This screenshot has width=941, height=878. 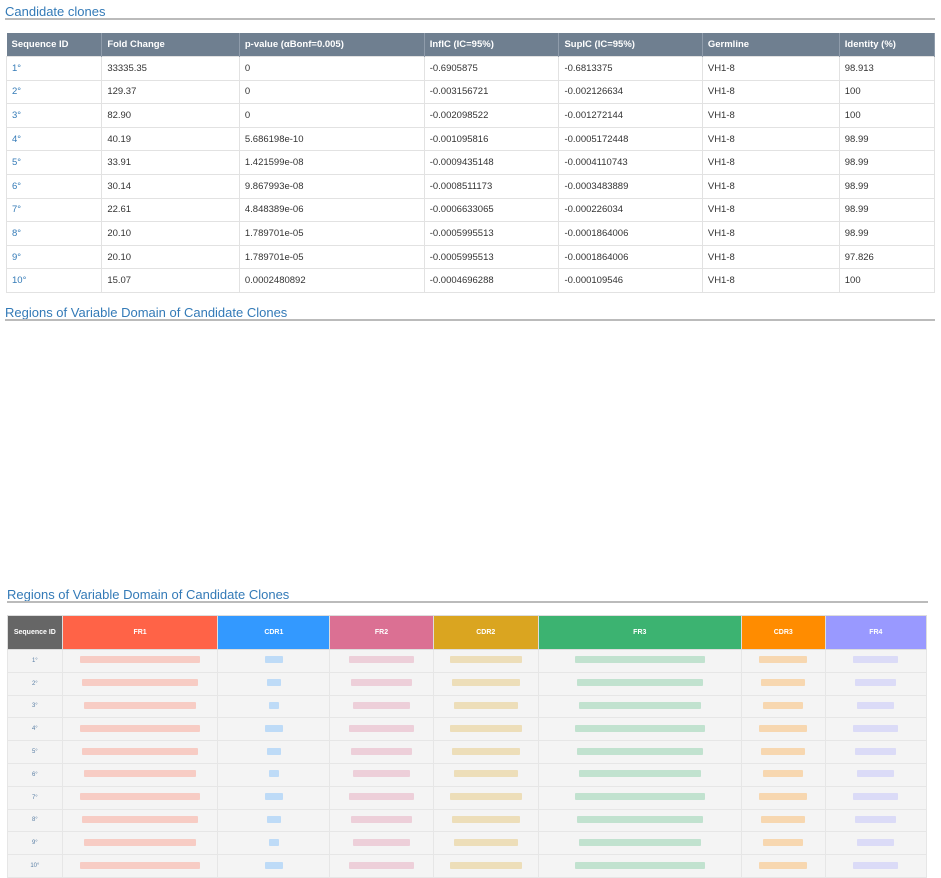 What do you see at coordinates (54, 139) in the screenshot?
I see `sequence-id-link: 4°` at bounding box center [54, 139].